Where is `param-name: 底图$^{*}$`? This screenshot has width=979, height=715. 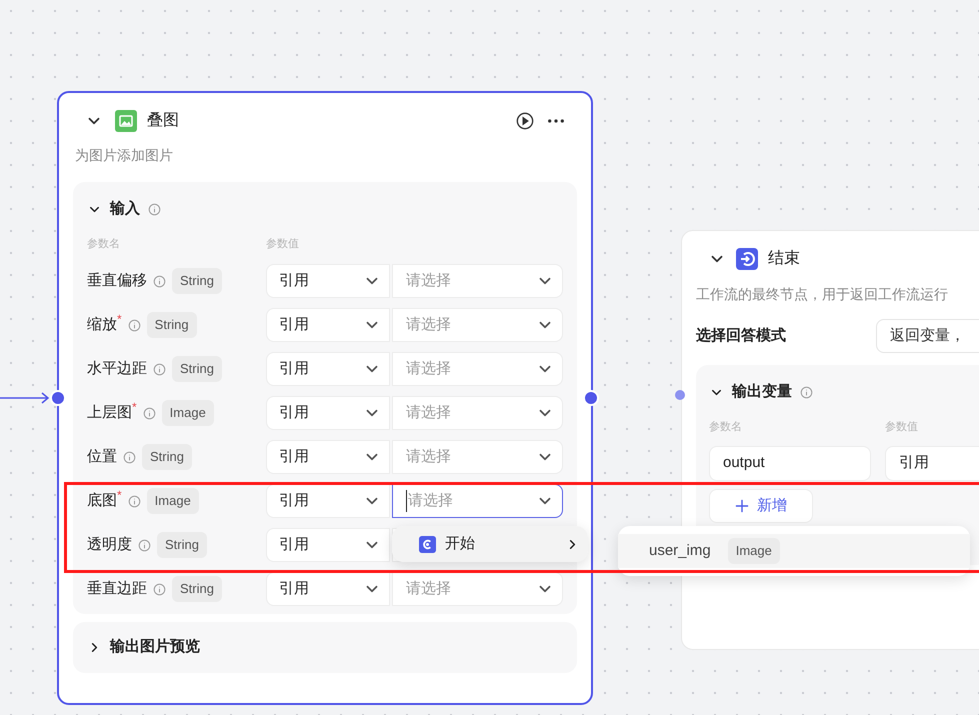
param-name: 底图$^{*}$ is located at coordinates (104, 500).